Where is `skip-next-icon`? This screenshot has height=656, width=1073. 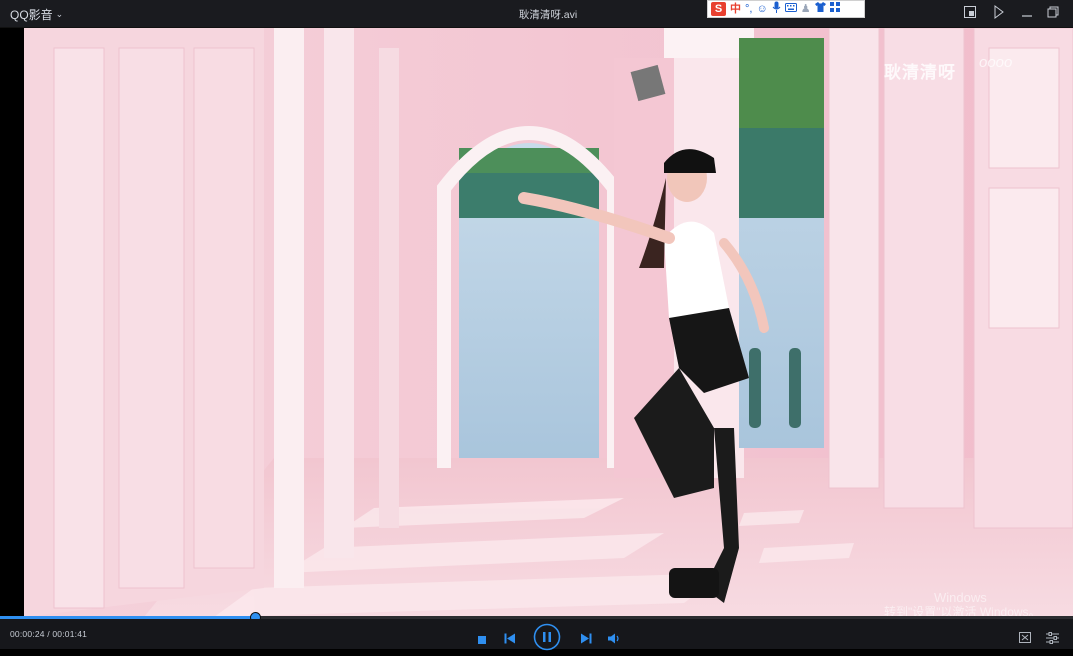
skip-next-icon is located at coordinates (586, 638).